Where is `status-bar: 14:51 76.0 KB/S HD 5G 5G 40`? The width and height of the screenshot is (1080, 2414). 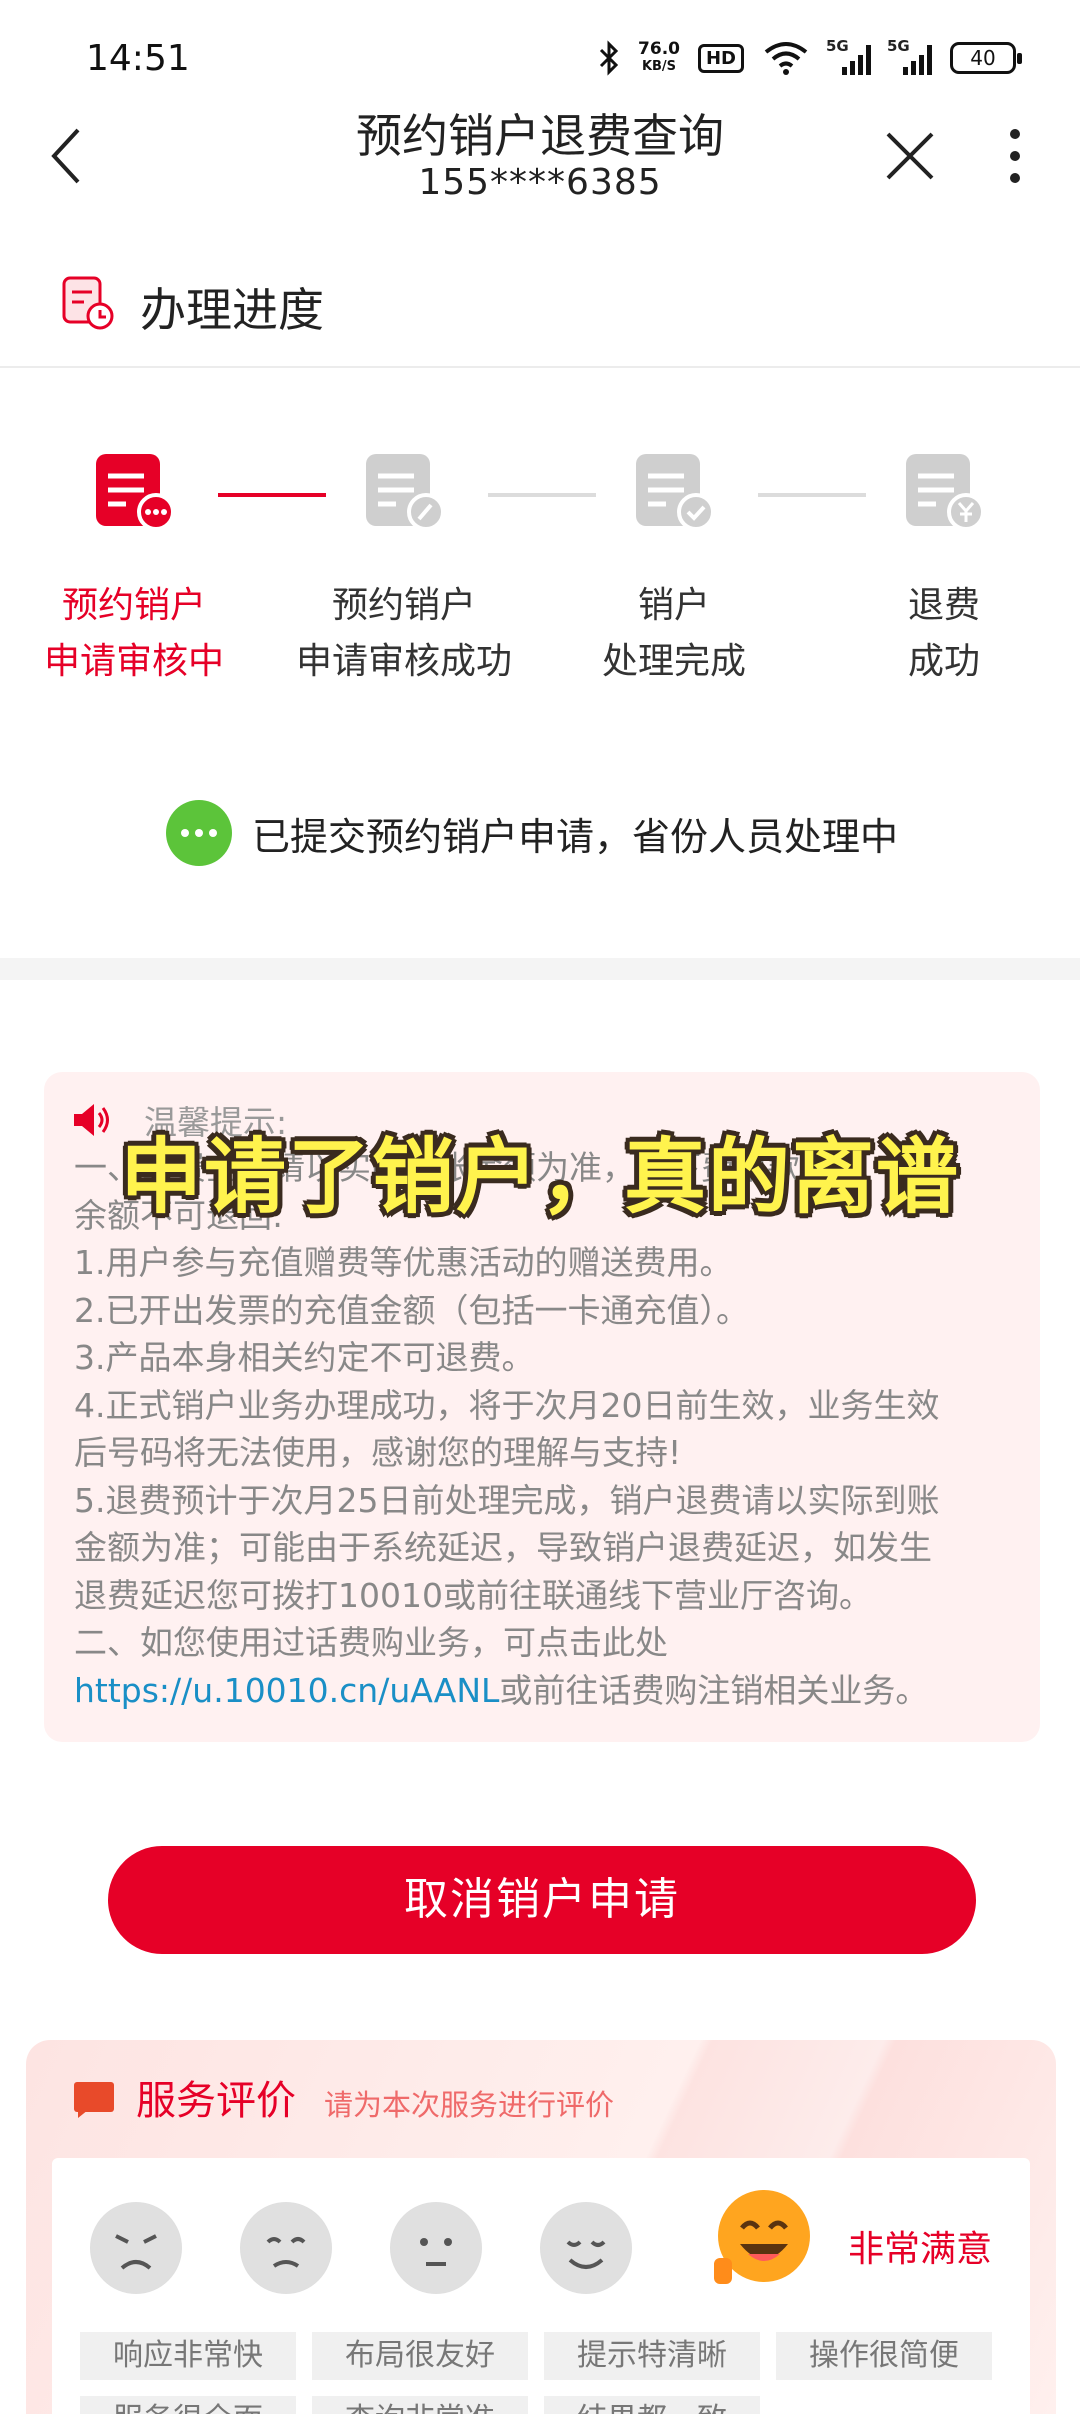 status-bar: 14:51 76.0 KB/S HD 5G 5G 40 is located at coordinates (540, 55).